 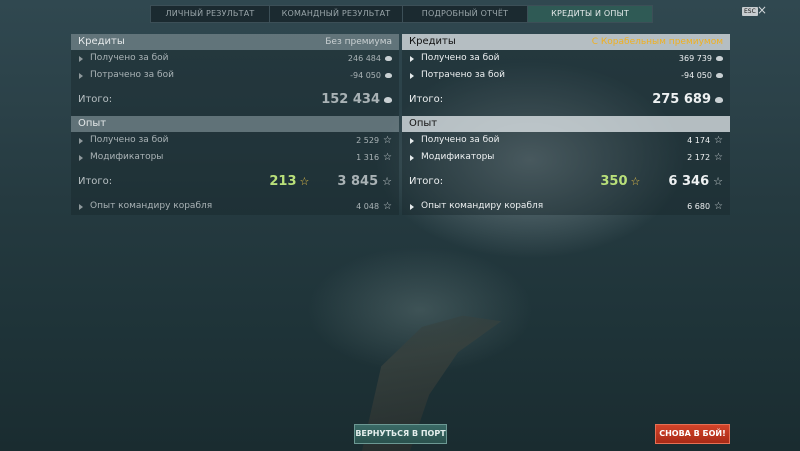 I want to click on xp-total-value: 3 845, so click(x=358, y=181).